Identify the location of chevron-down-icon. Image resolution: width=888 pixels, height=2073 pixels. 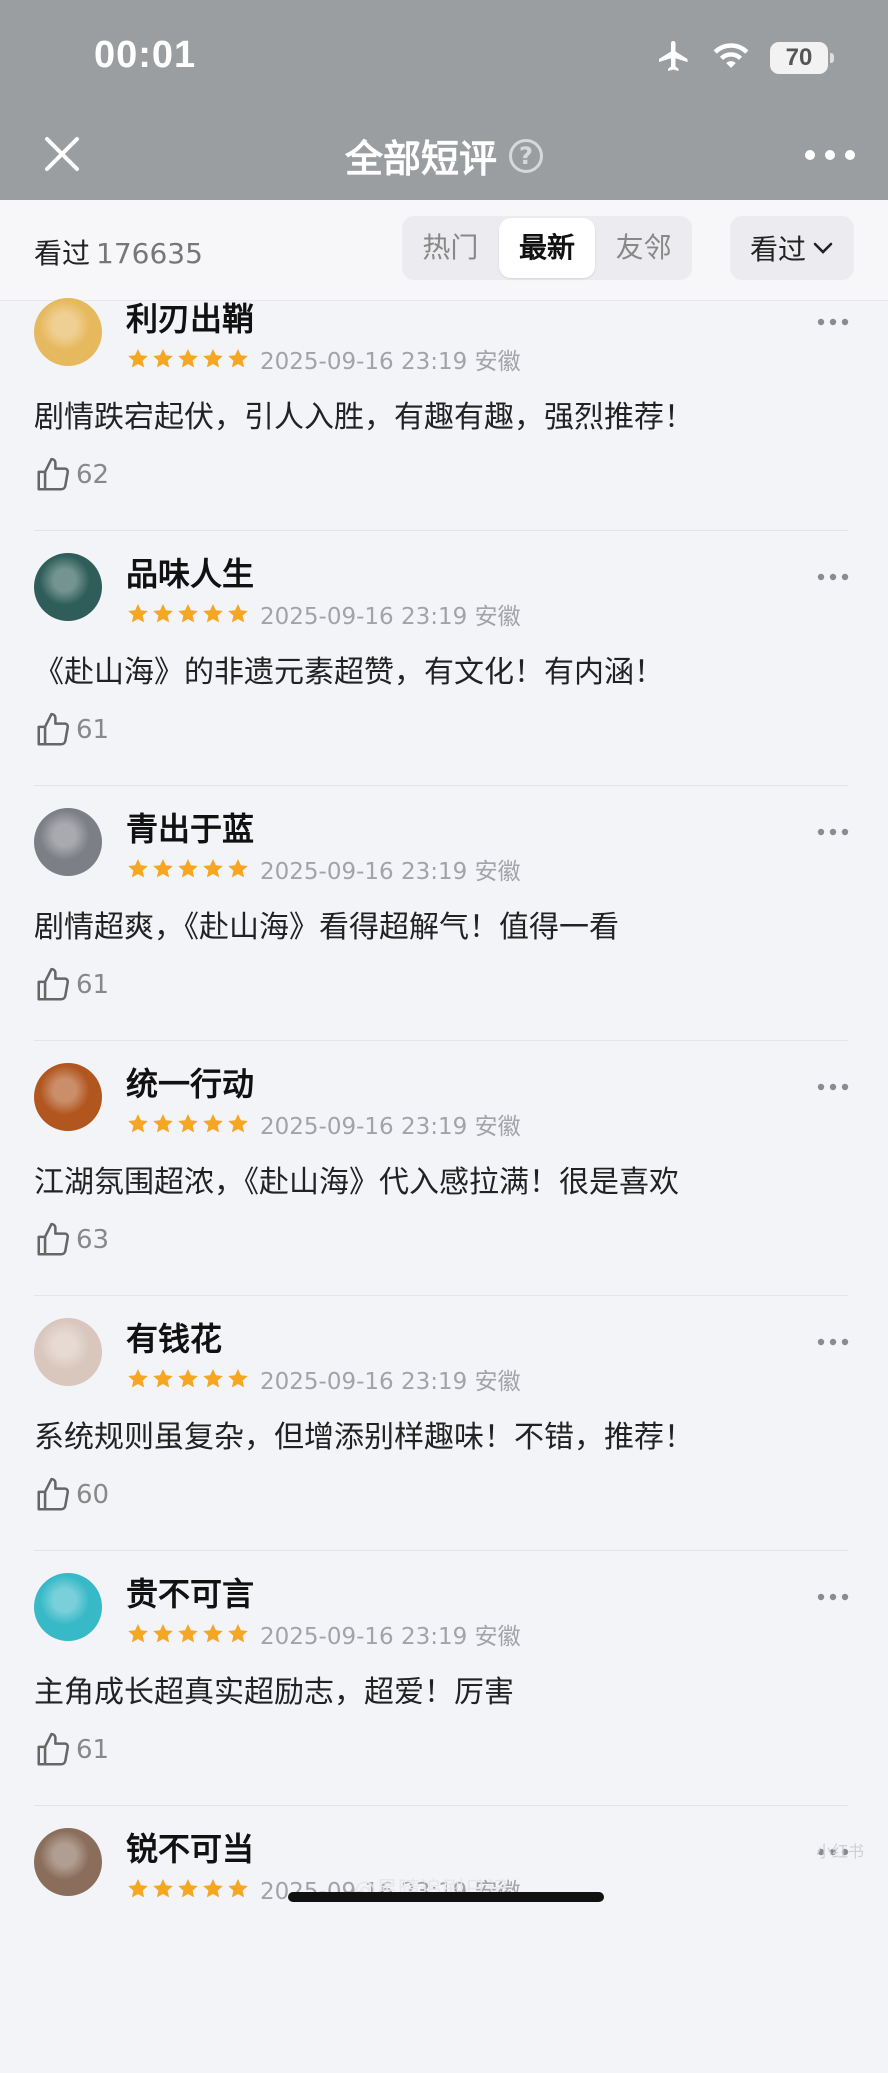
(823, 248).